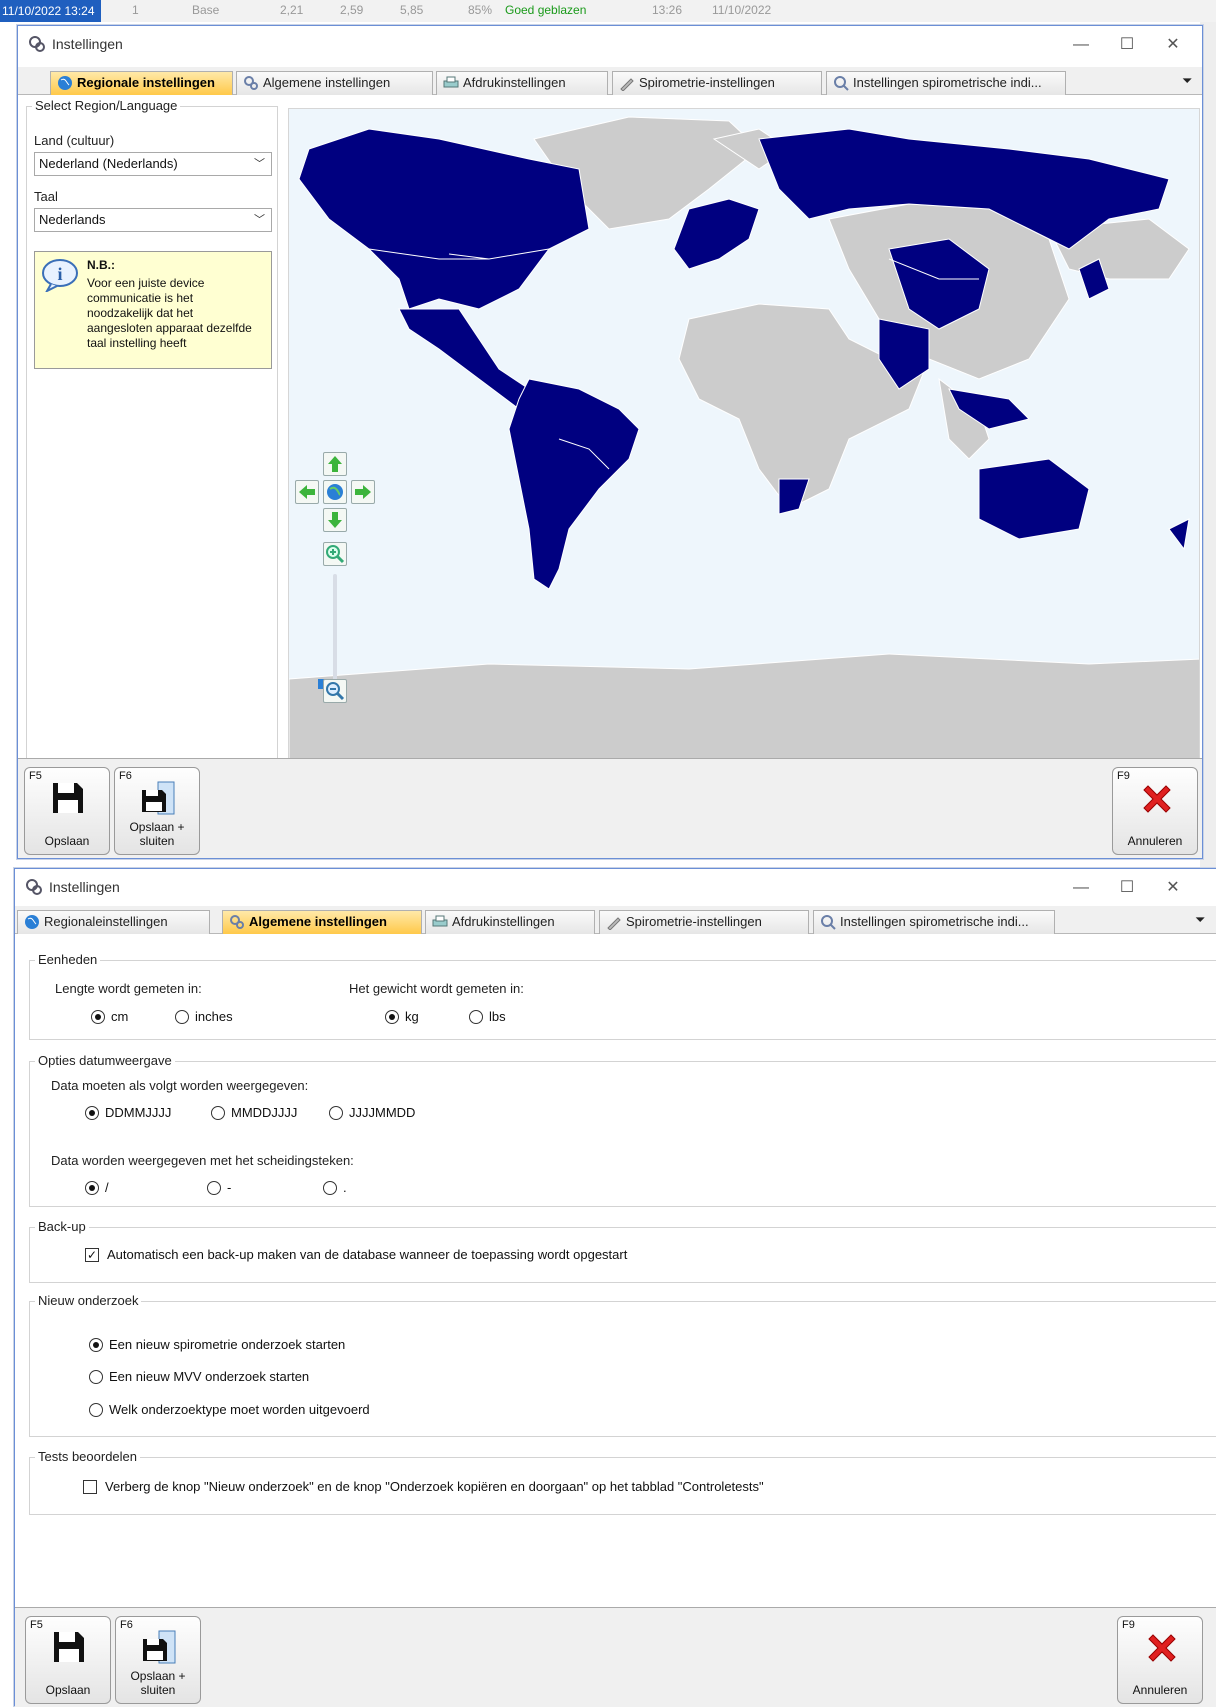 This screenshot has width=1216, height=1707. What do you see at coordinates (109, 1017) in the screenshot?
I see `length-cm-radio: cm` at bounding box center [109, 1017].